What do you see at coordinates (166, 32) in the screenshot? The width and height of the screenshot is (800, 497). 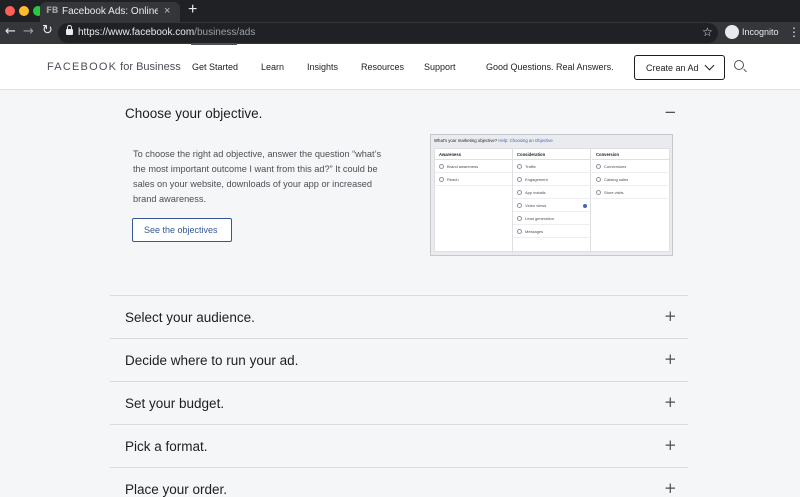 I see `url-text: https://www.facebook.com/business/ads` at bounding box center [166, 32].